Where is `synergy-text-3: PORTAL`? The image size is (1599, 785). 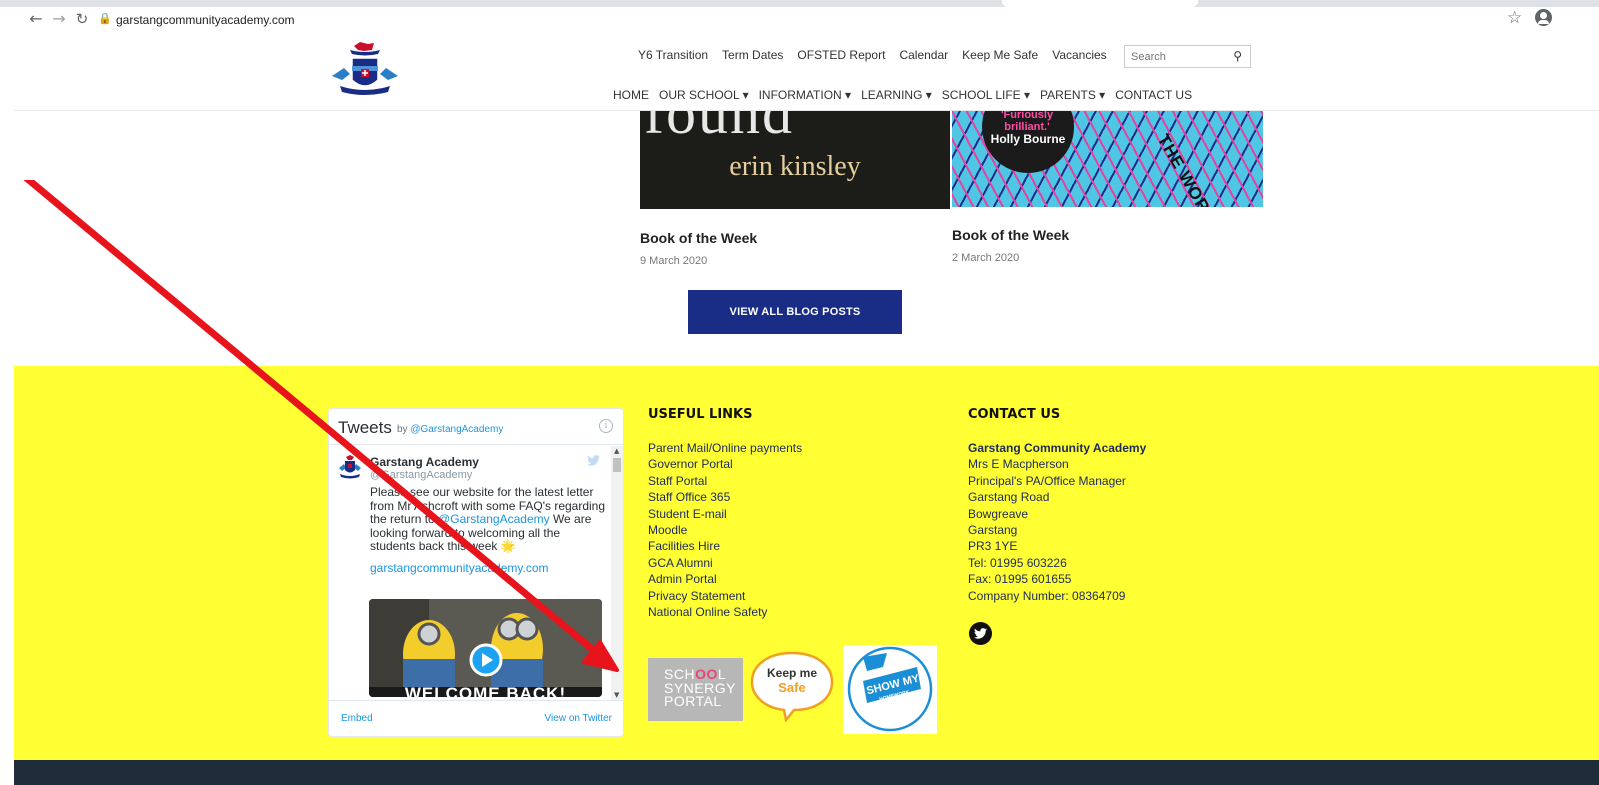 synergy-text-3: PORTAL is located at coordinates (693, 701).